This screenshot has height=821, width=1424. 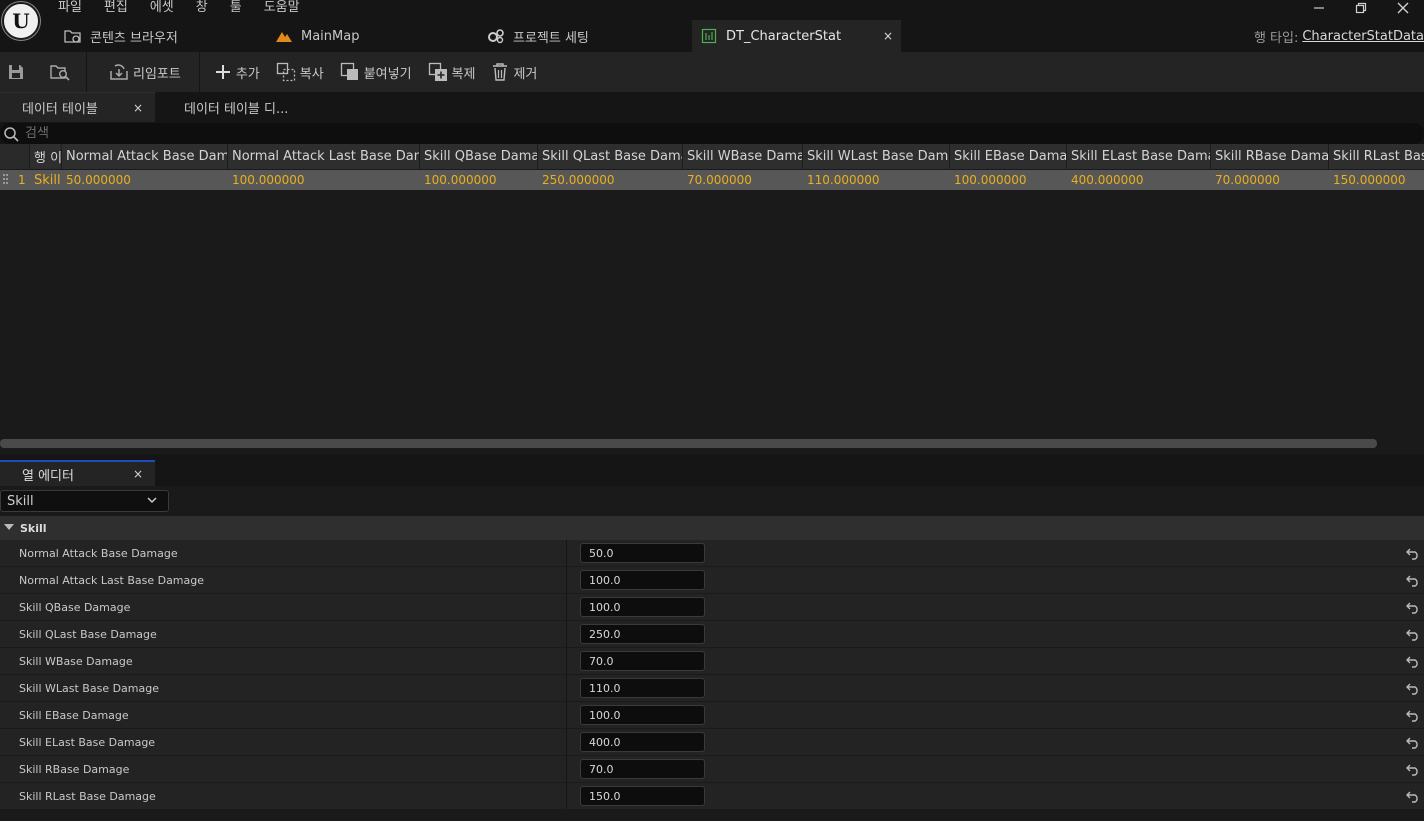 What do you see at coordinates (500, 72) in the screenshot?
I see `trash-icon` at bounding box center [500, 72].